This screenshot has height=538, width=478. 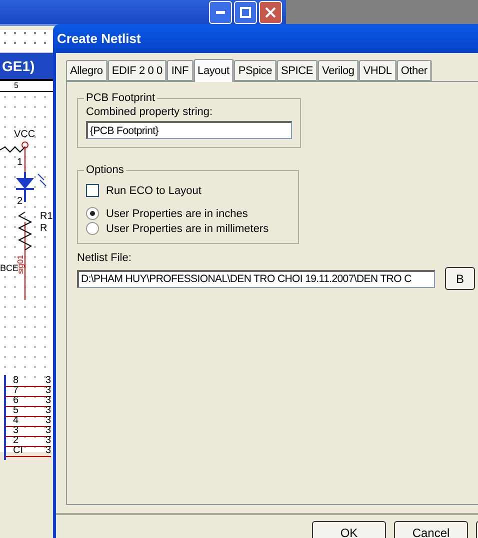 I want to click on minimize-button, so click(x=220, y=12).